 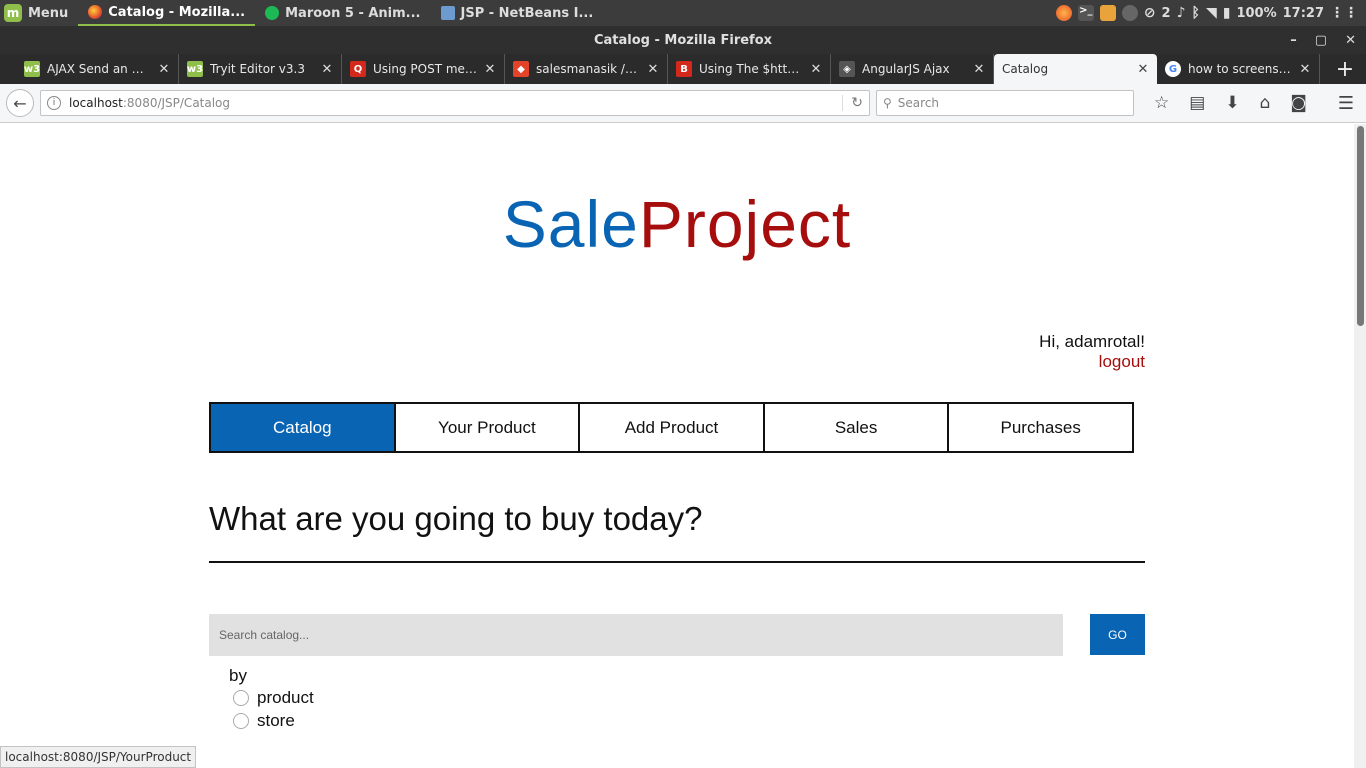 I want to click on browser-tab: B Using The $http ... ✕, so click(x=749, y=69).